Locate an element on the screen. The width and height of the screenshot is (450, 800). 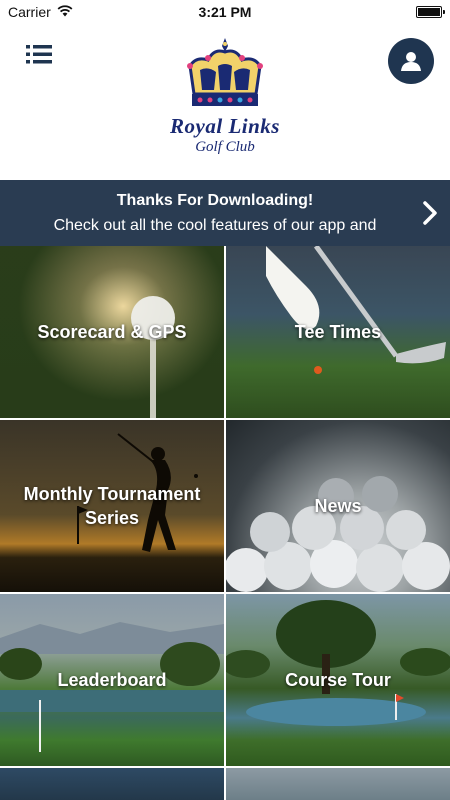
tile-more-right is located at coordinates (338, 784).